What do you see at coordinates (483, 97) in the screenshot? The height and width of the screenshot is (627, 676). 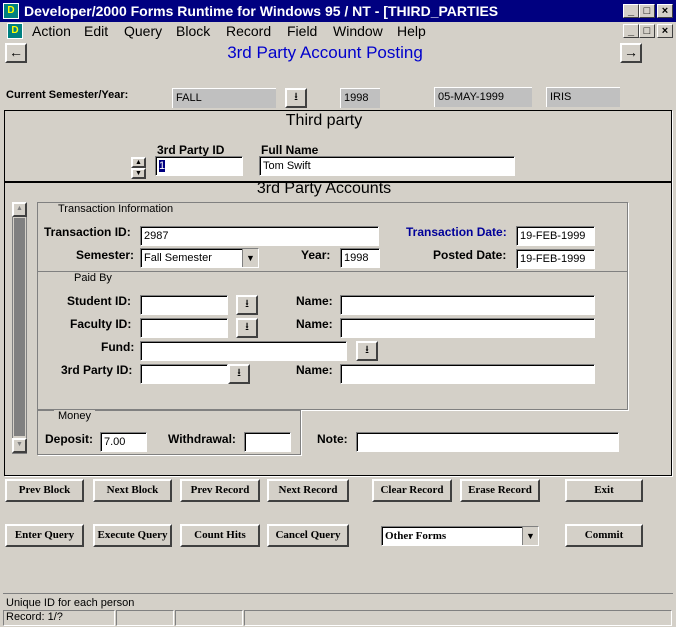 I see `current-date-field: 05-MAY-1999` at bounding box center [483, 97].